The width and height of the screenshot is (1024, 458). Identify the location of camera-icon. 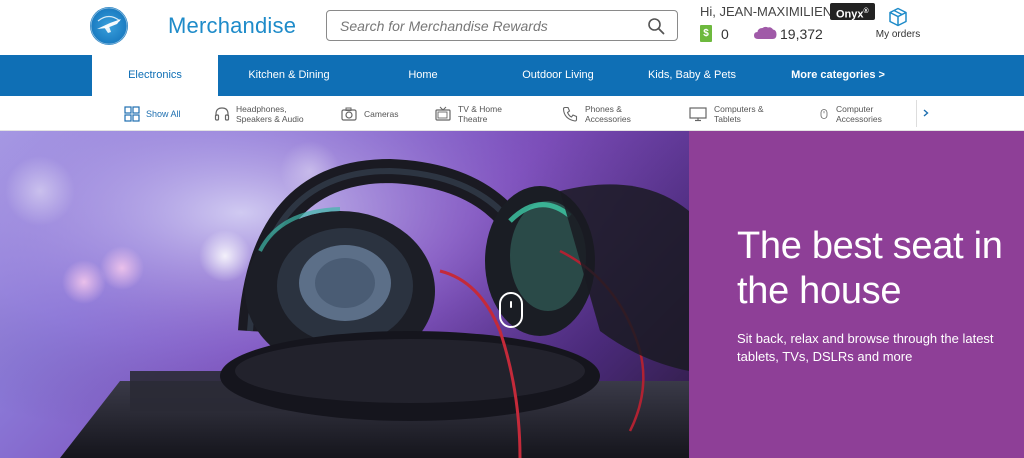
(349, 114).